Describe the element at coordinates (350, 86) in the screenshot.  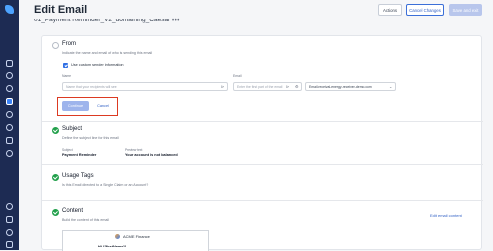
I see `email-domain-select: Email.receival-energy-receiver-demo.com` at that location.